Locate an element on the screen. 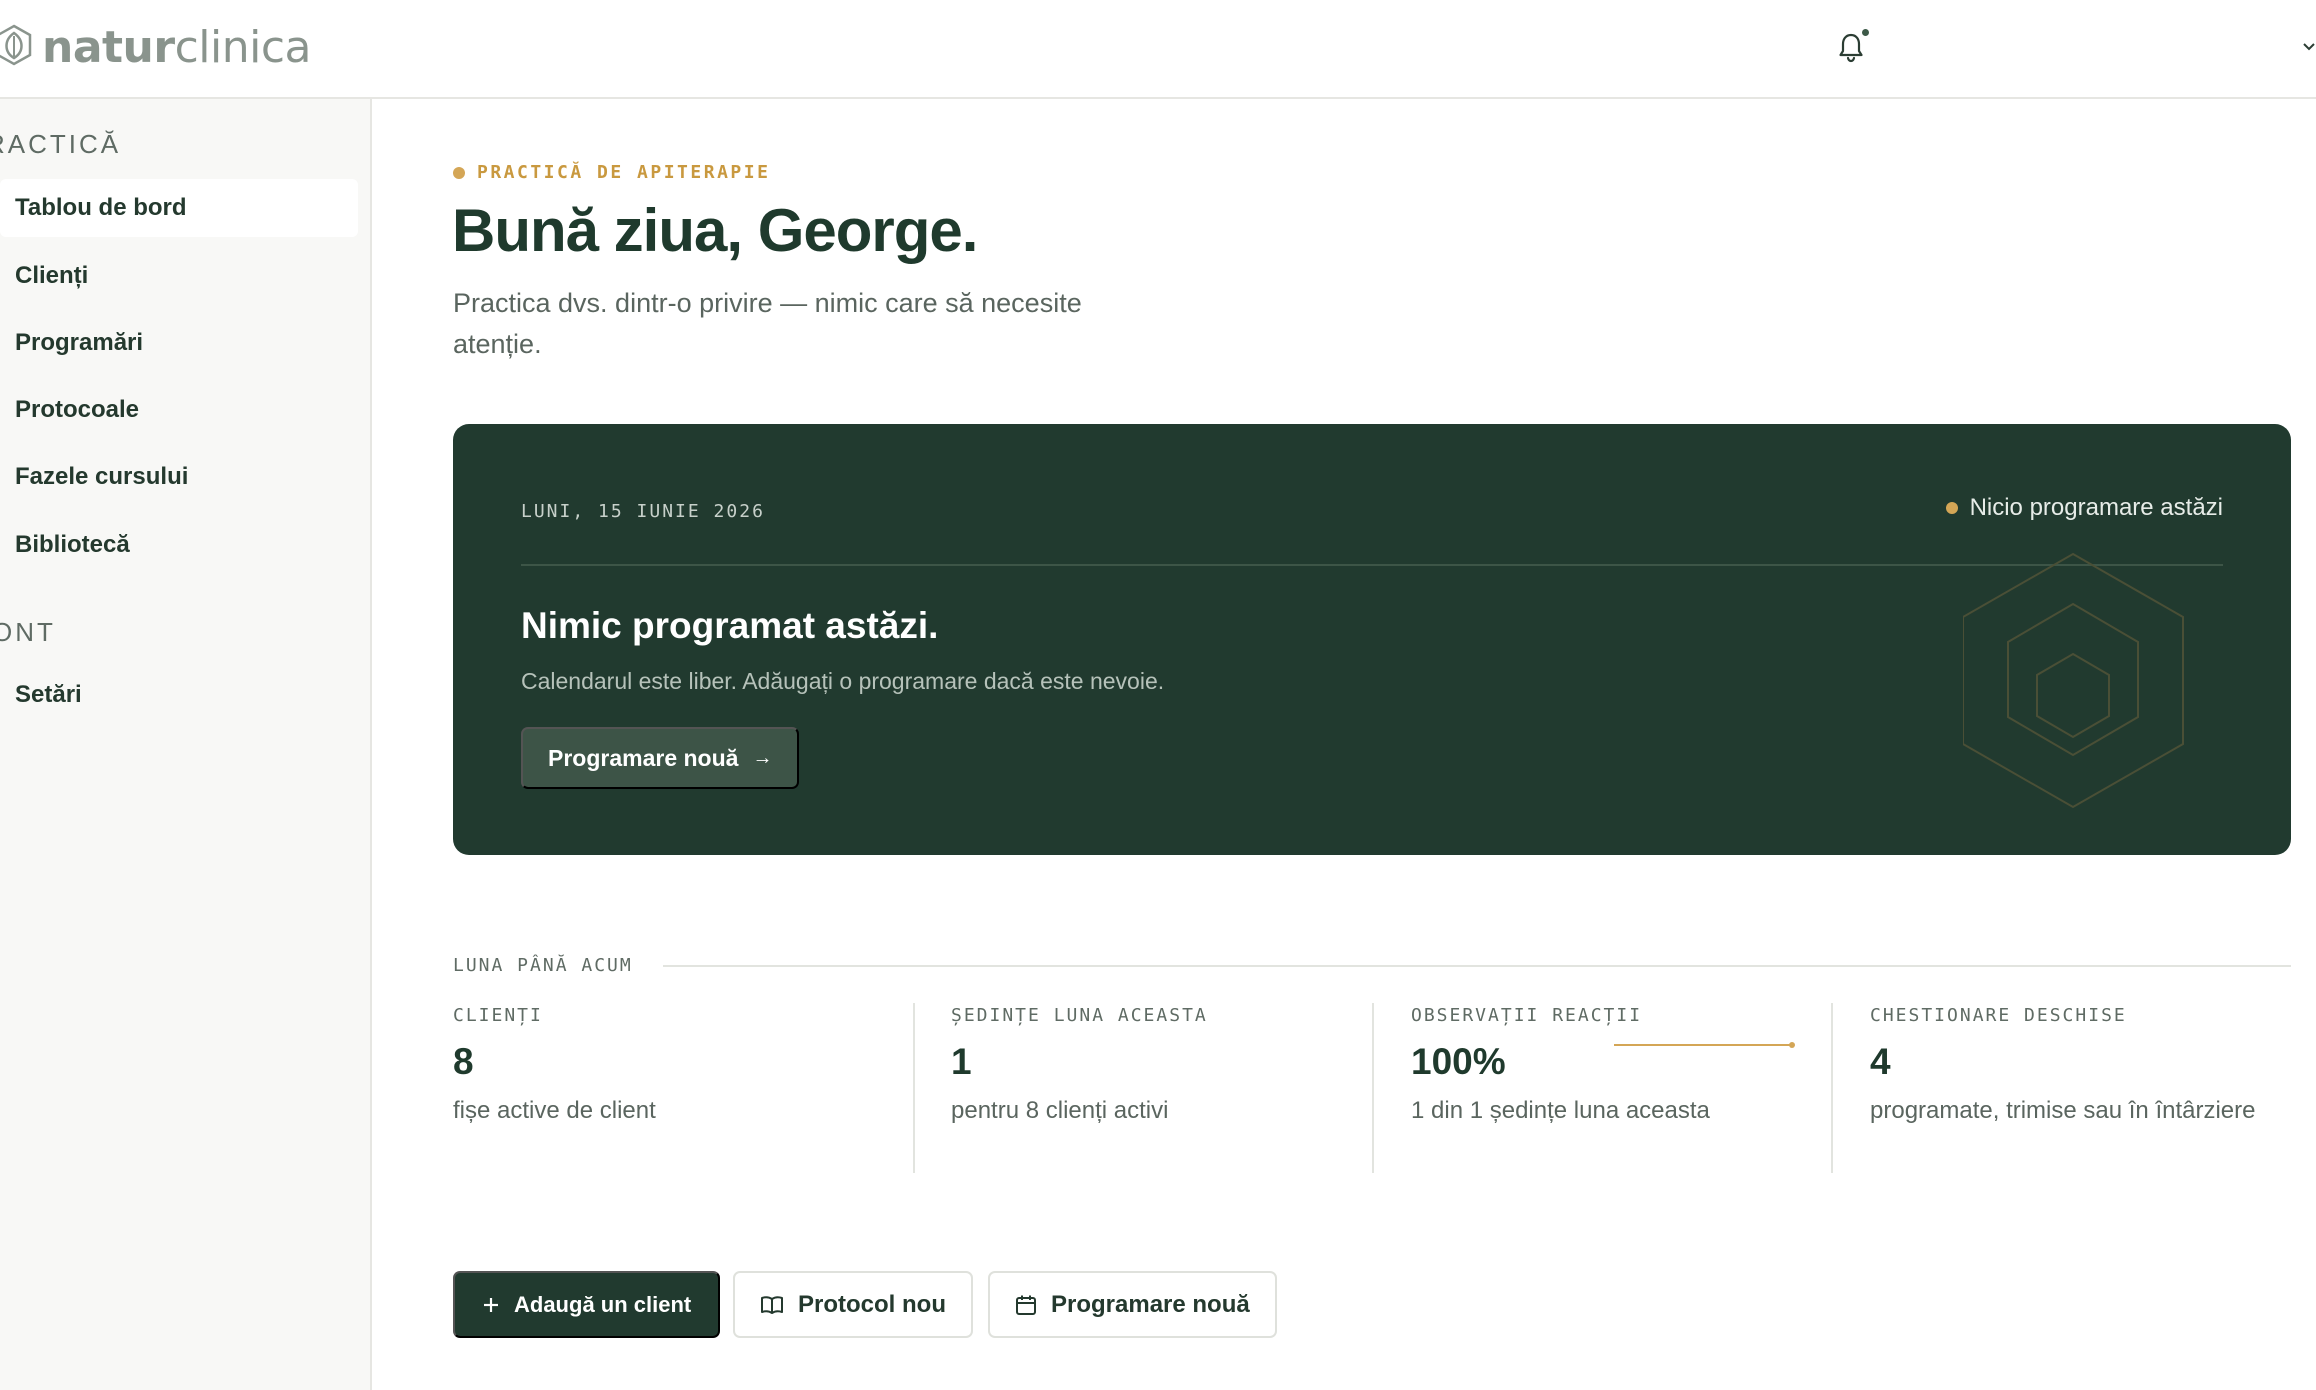  stat-label: ȘEDINȚE LUNA ACEASTA is located at coordinates (1079, 1015).